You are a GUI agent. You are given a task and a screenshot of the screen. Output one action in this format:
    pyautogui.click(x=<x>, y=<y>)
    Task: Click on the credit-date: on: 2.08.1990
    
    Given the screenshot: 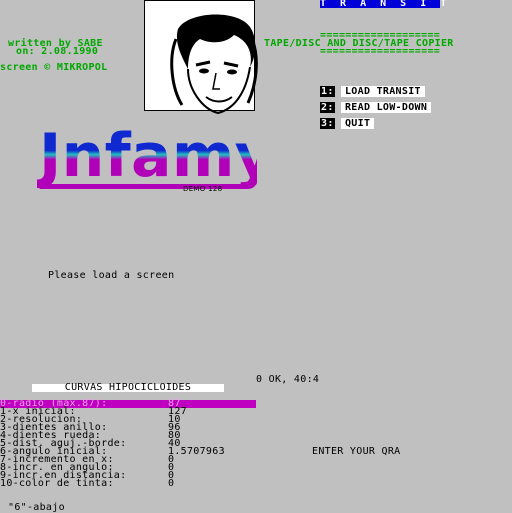 What is the action you would take?
    pyautogui.click(x=57, y=51)
    